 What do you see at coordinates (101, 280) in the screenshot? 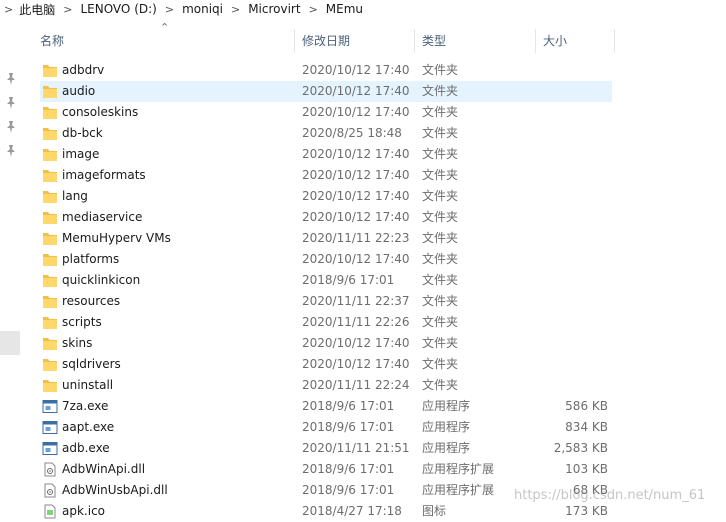
I see `file-name: quicklinkicon` at bounding box center [101, 280].